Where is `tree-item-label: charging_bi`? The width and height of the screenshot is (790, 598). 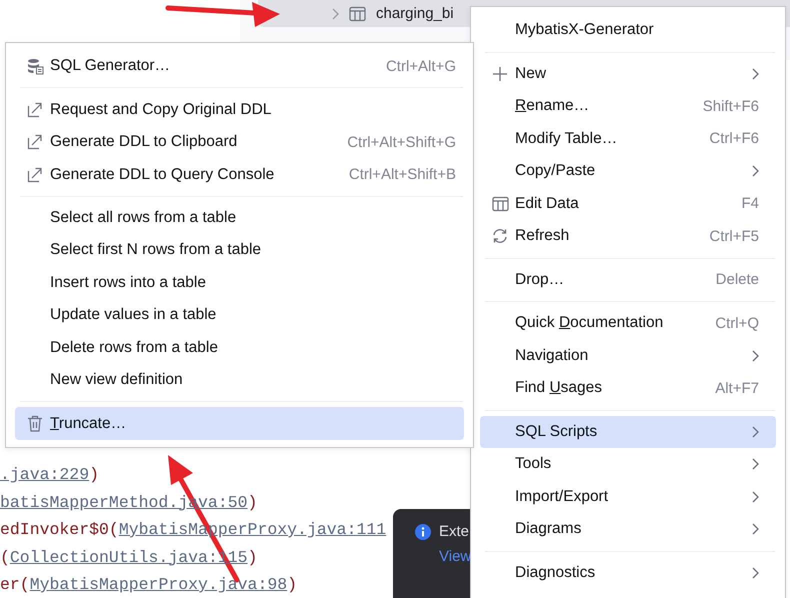
tree-item-label: charging_bi is located at coordinates (415, 13).